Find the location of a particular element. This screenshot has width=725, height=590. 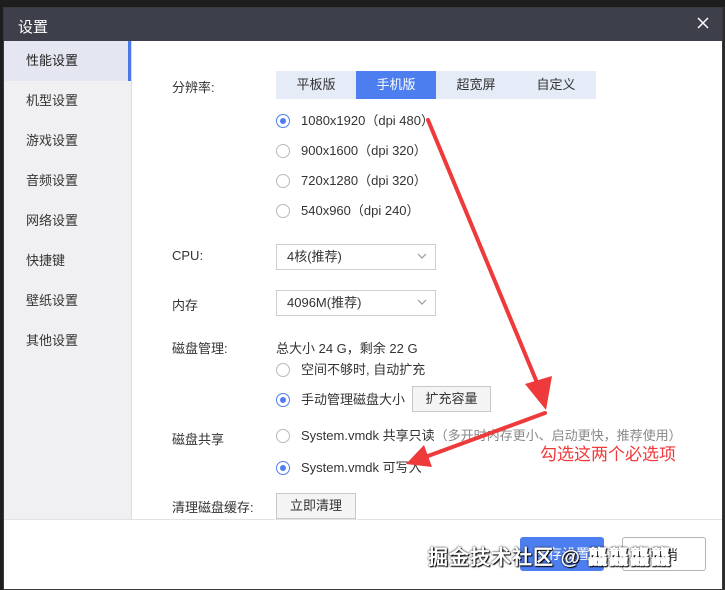

sidebar-item-other: 其他设置 is located at coordinates (67, 341).